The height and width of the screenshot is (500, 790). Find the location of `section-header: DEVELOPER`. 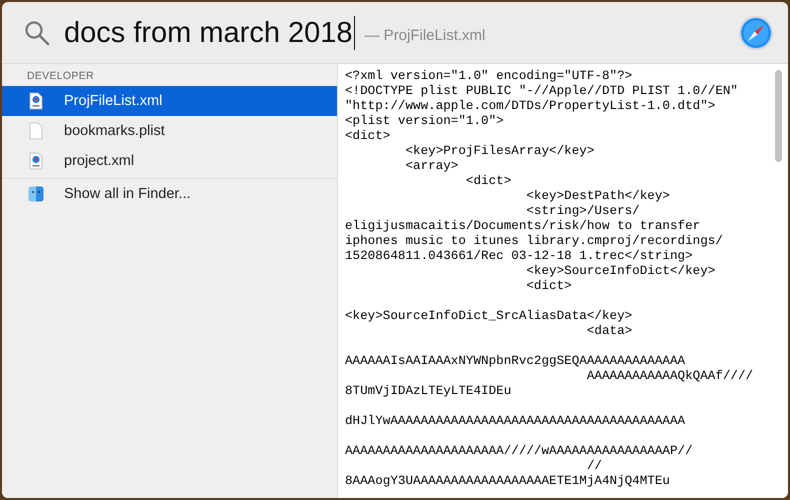

section-header: DEVELOPER is located at coordinates (60, 77).